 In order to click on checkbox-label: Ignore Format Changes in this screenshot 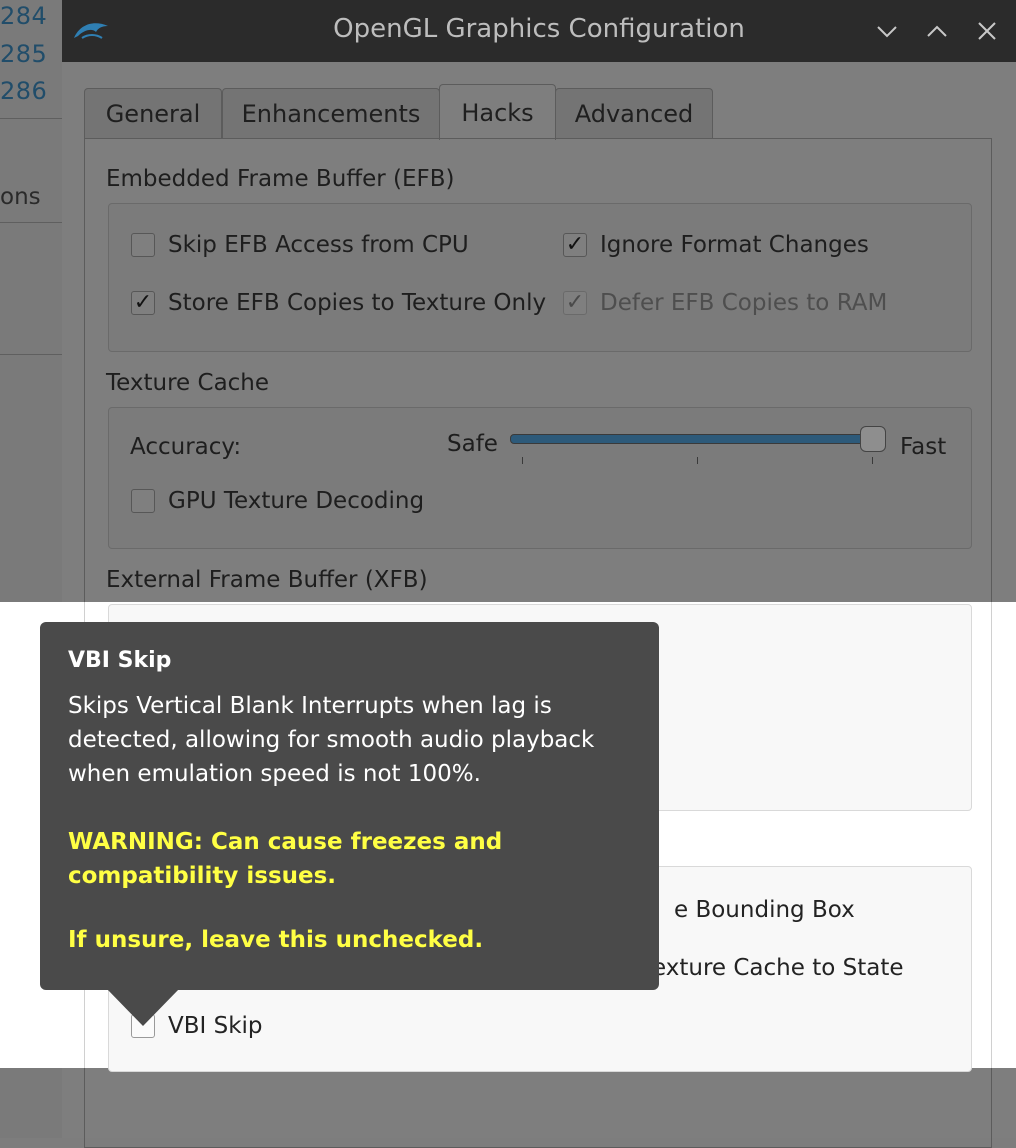, I will do `click(734, 245)`.